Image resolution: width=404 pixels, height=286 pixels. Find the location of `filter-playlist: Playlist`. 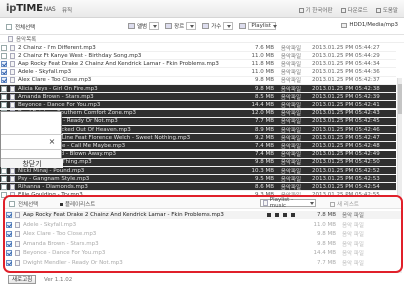

filter-playlist: Playlist is located at coordinates (258, 26).